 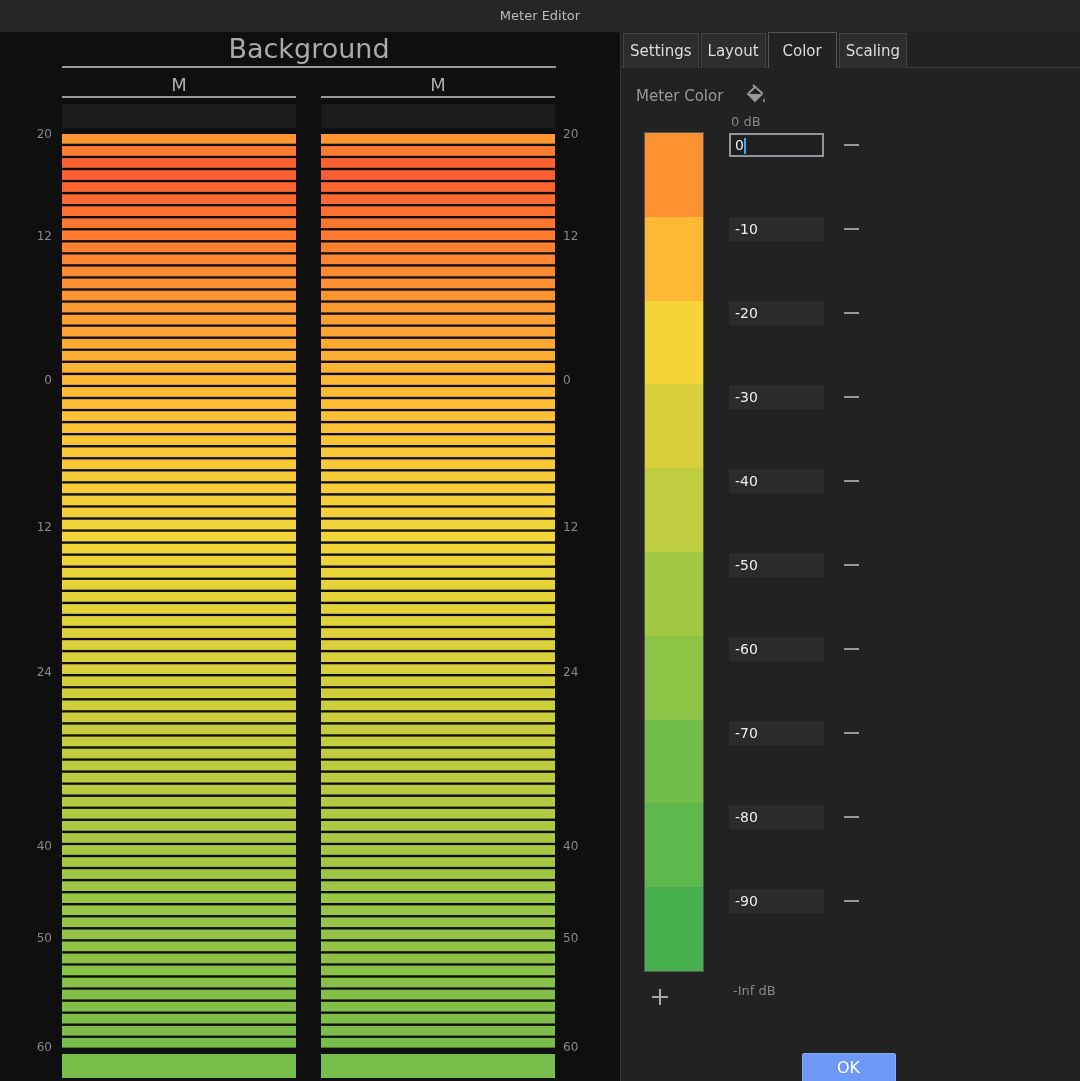 What do you see at coordinates (776, 649) in the screenshot?
I see `stop-input-field: -60` at bounding box center [776, 649].